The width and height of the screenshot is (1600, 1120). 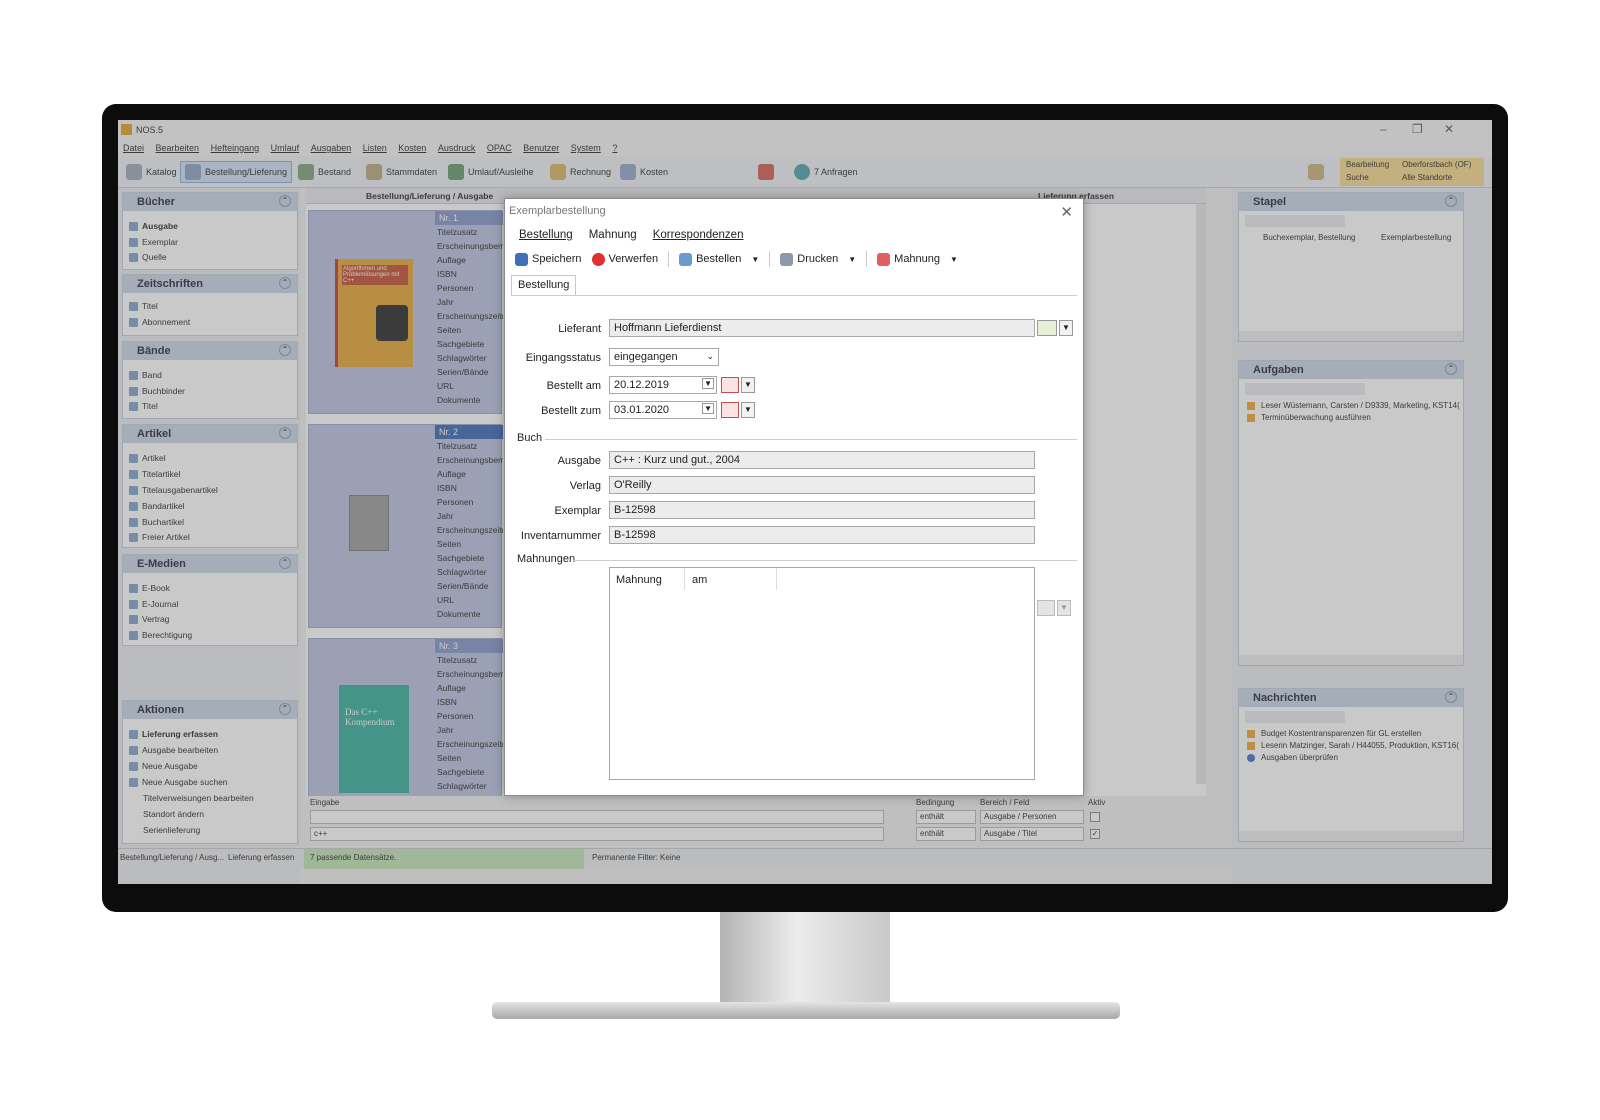 I want to click on dialog-close-icon: ✕, so click(x=1066, y=212).